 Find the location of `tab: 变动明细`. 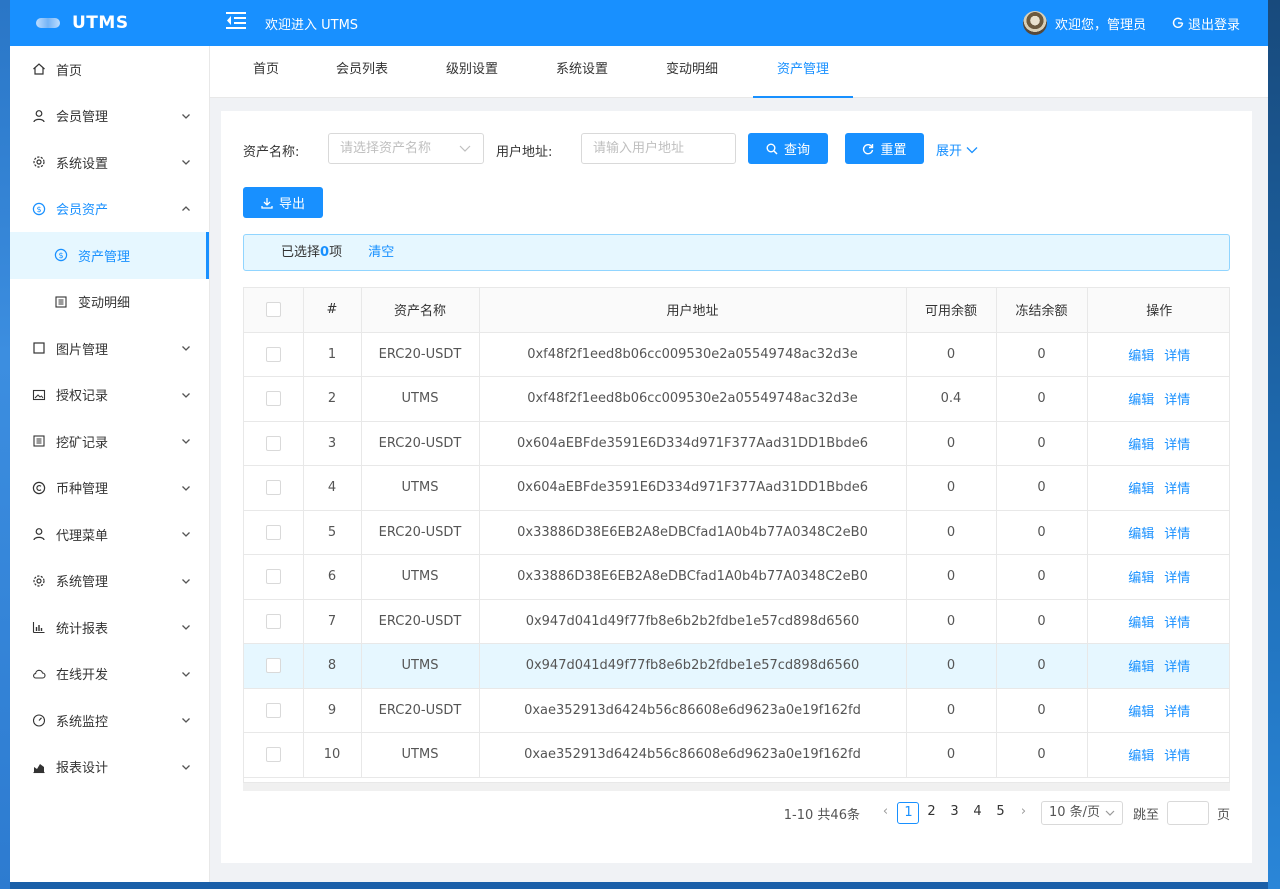

tab: 变动明细 is located at coordinates (692, 72).